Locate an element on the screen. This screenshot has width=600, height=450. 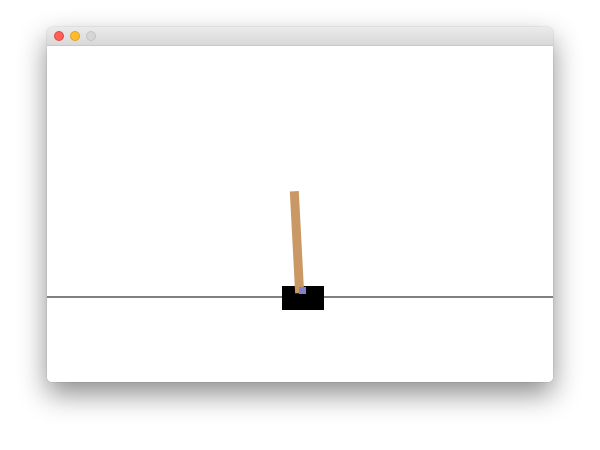
minimize-window-button is located at coordinates (75, 36).